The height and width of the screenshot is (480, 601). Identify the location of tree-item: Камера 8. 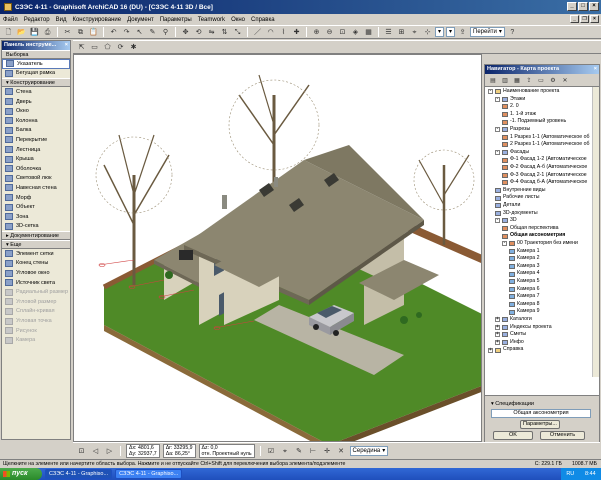
(524, 304).